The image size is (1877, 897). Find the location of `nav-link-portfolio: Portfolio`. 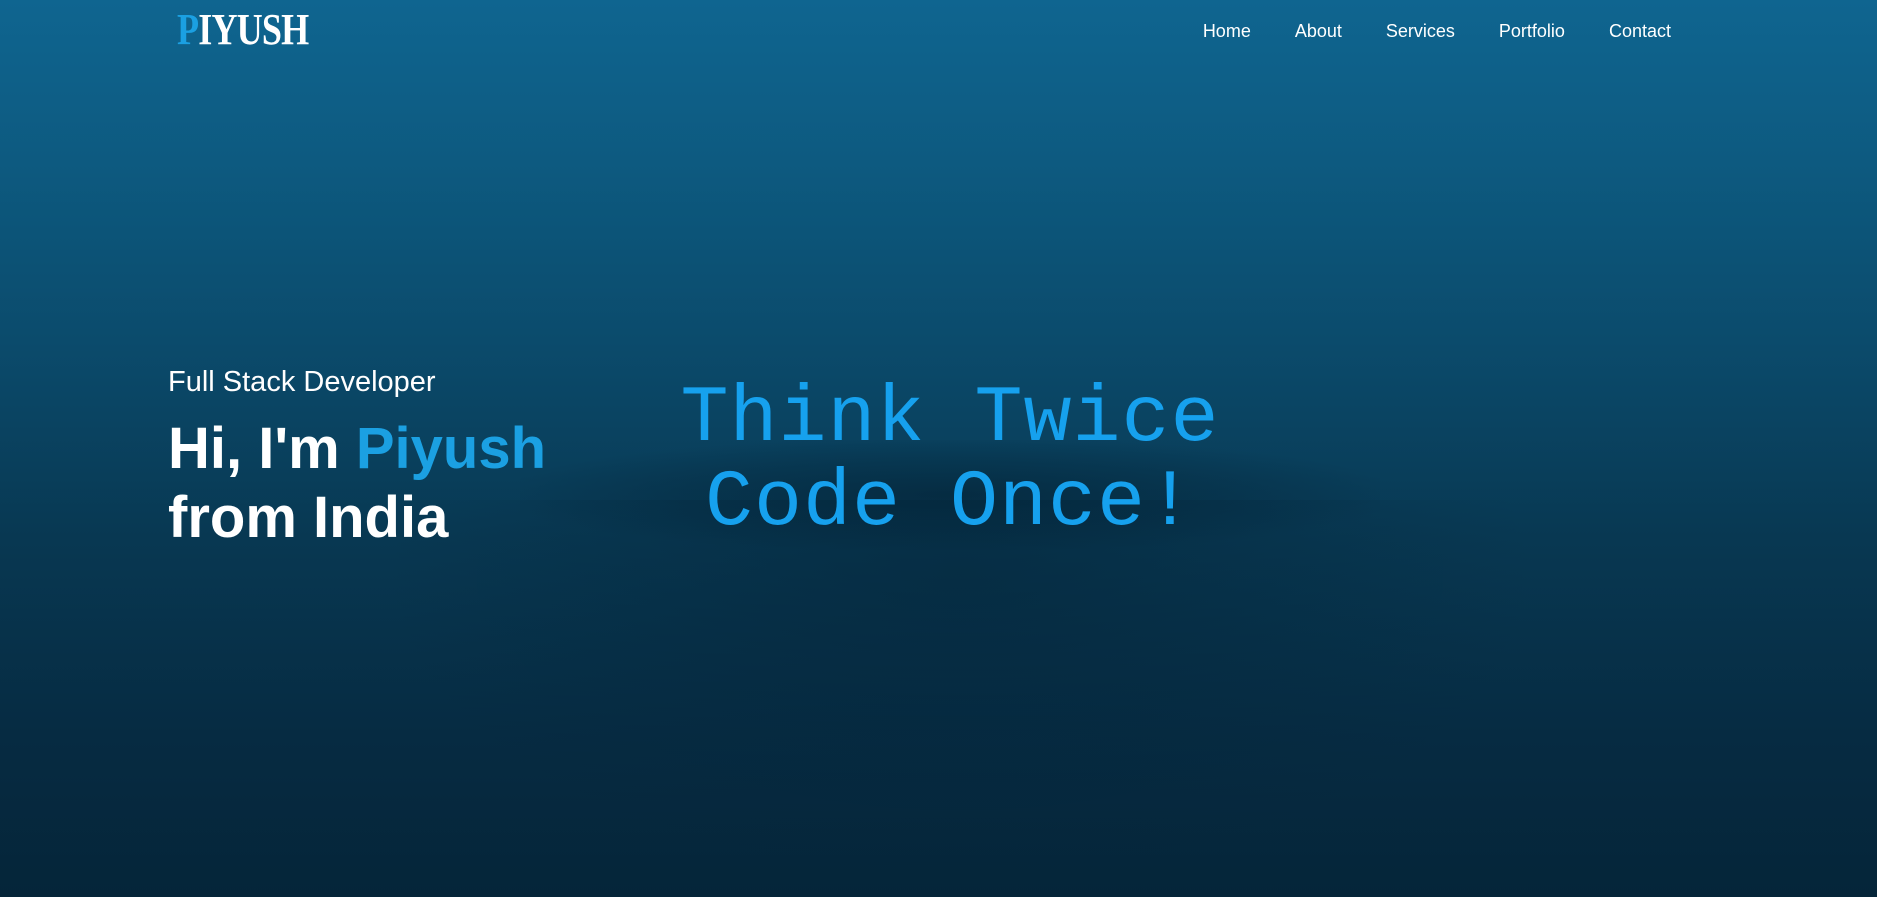

nav-link-portfolio: Portfolio is located at coordinates (1532, 31).